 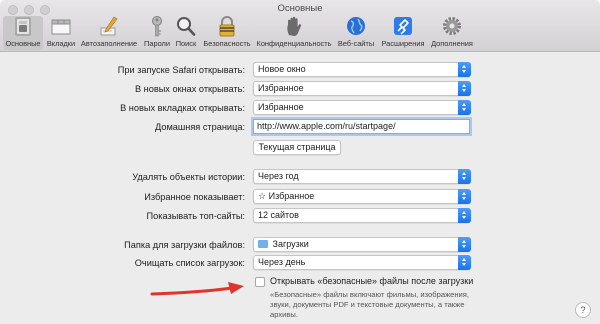 I want to click on tab-passwords-label: Пароли, so click(x=157, y=43).